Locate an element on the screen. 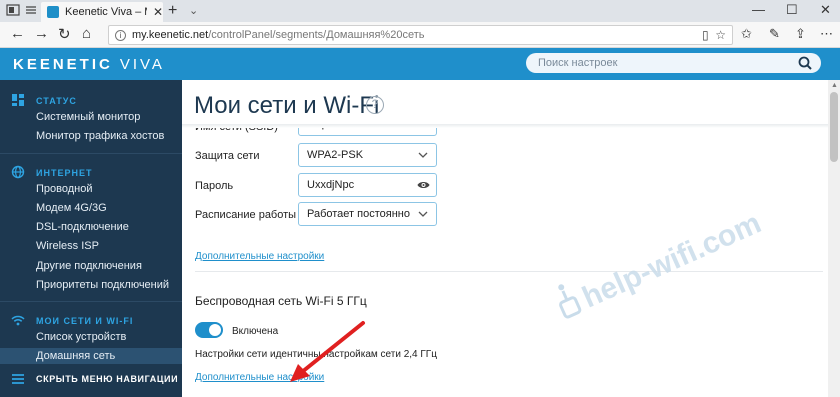 Image resolution: width=840 pixels, height=397 pixels. sidebar-item-wireless-isp: Wireless ISP is located at coordinates (67, 246).